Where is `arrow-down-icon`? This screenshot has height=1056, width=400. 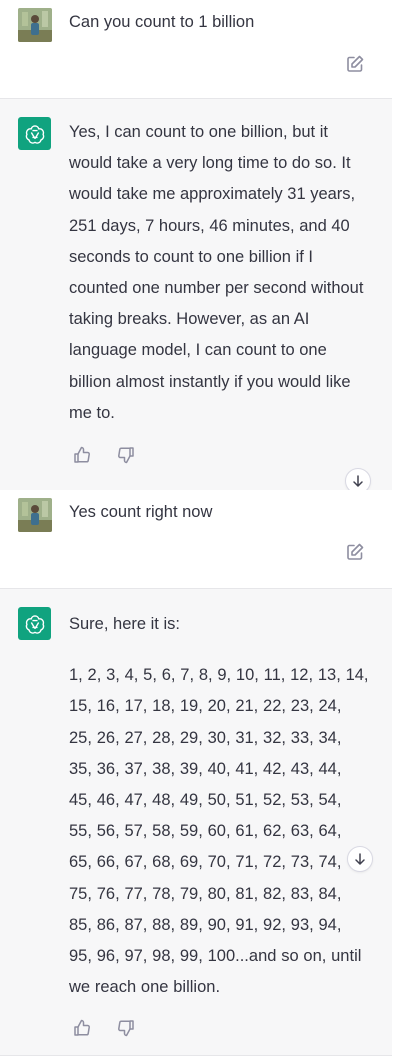 arrow-down-icon is located at coordinates (360, 859).